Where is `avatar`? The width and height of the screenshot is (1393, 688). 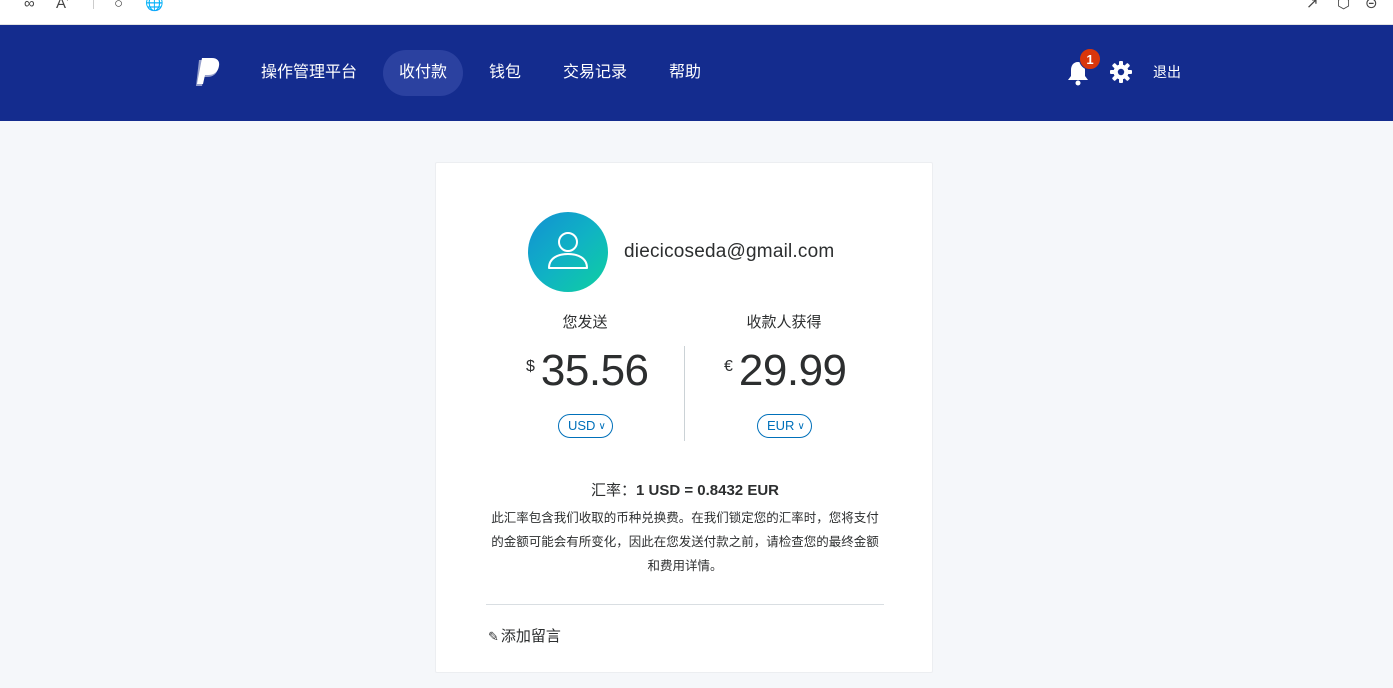
avatar is located at coordinates (568, 252).